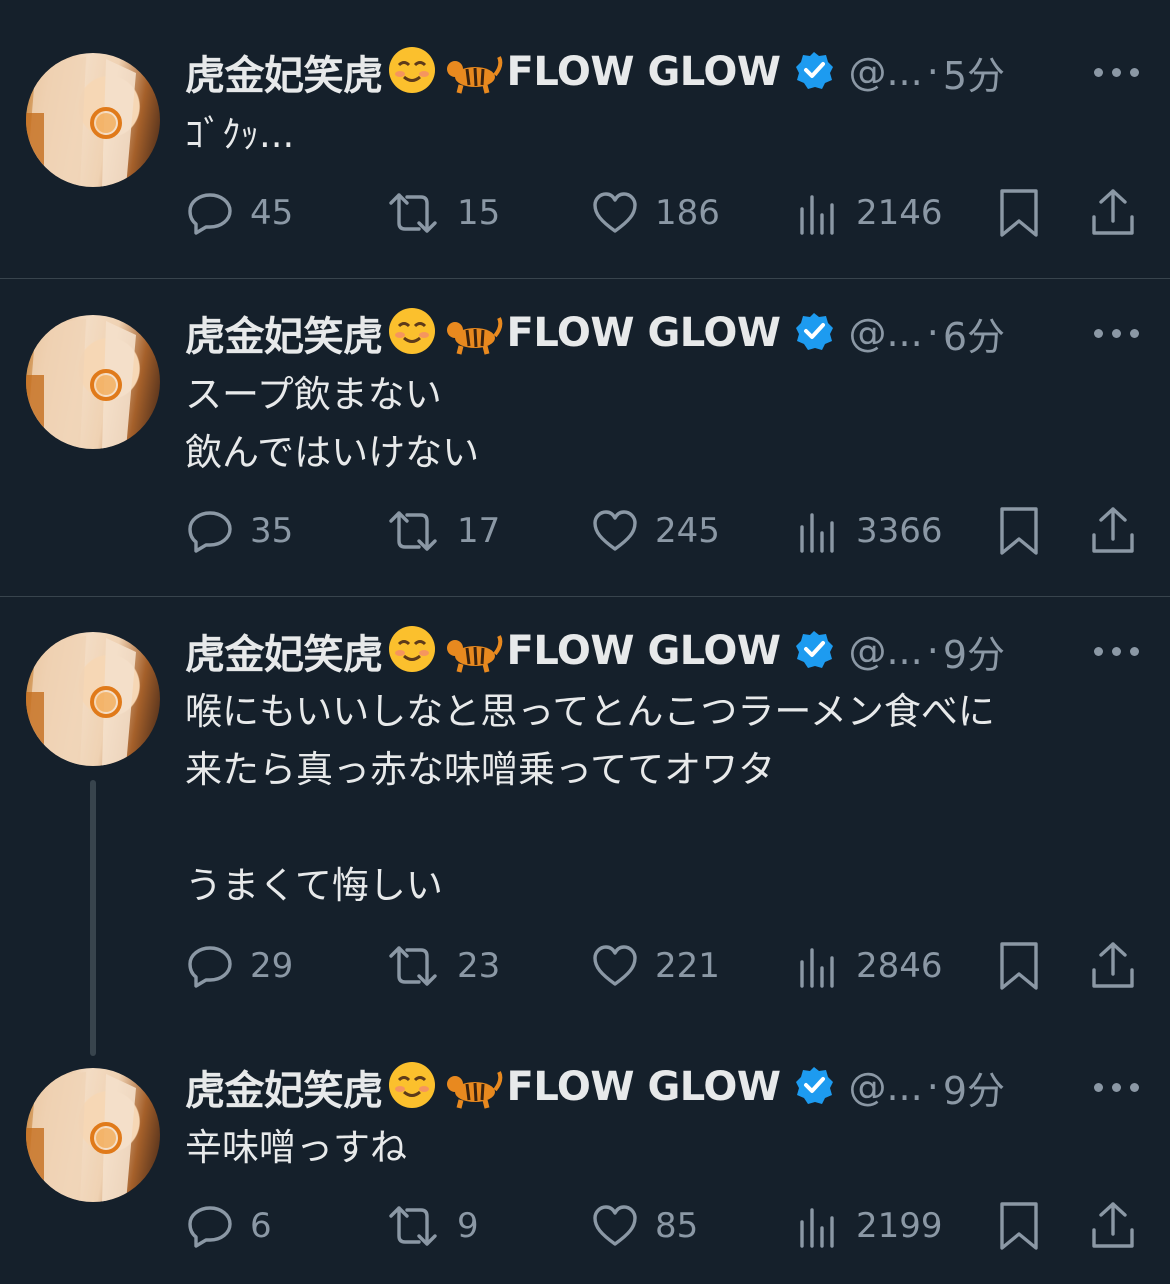 Image resolution: width=1170 pixels, height=1284 pixels. Describe the element at coordinates (687, 213) in the screenshot. I see `like-count: 186` at that location.